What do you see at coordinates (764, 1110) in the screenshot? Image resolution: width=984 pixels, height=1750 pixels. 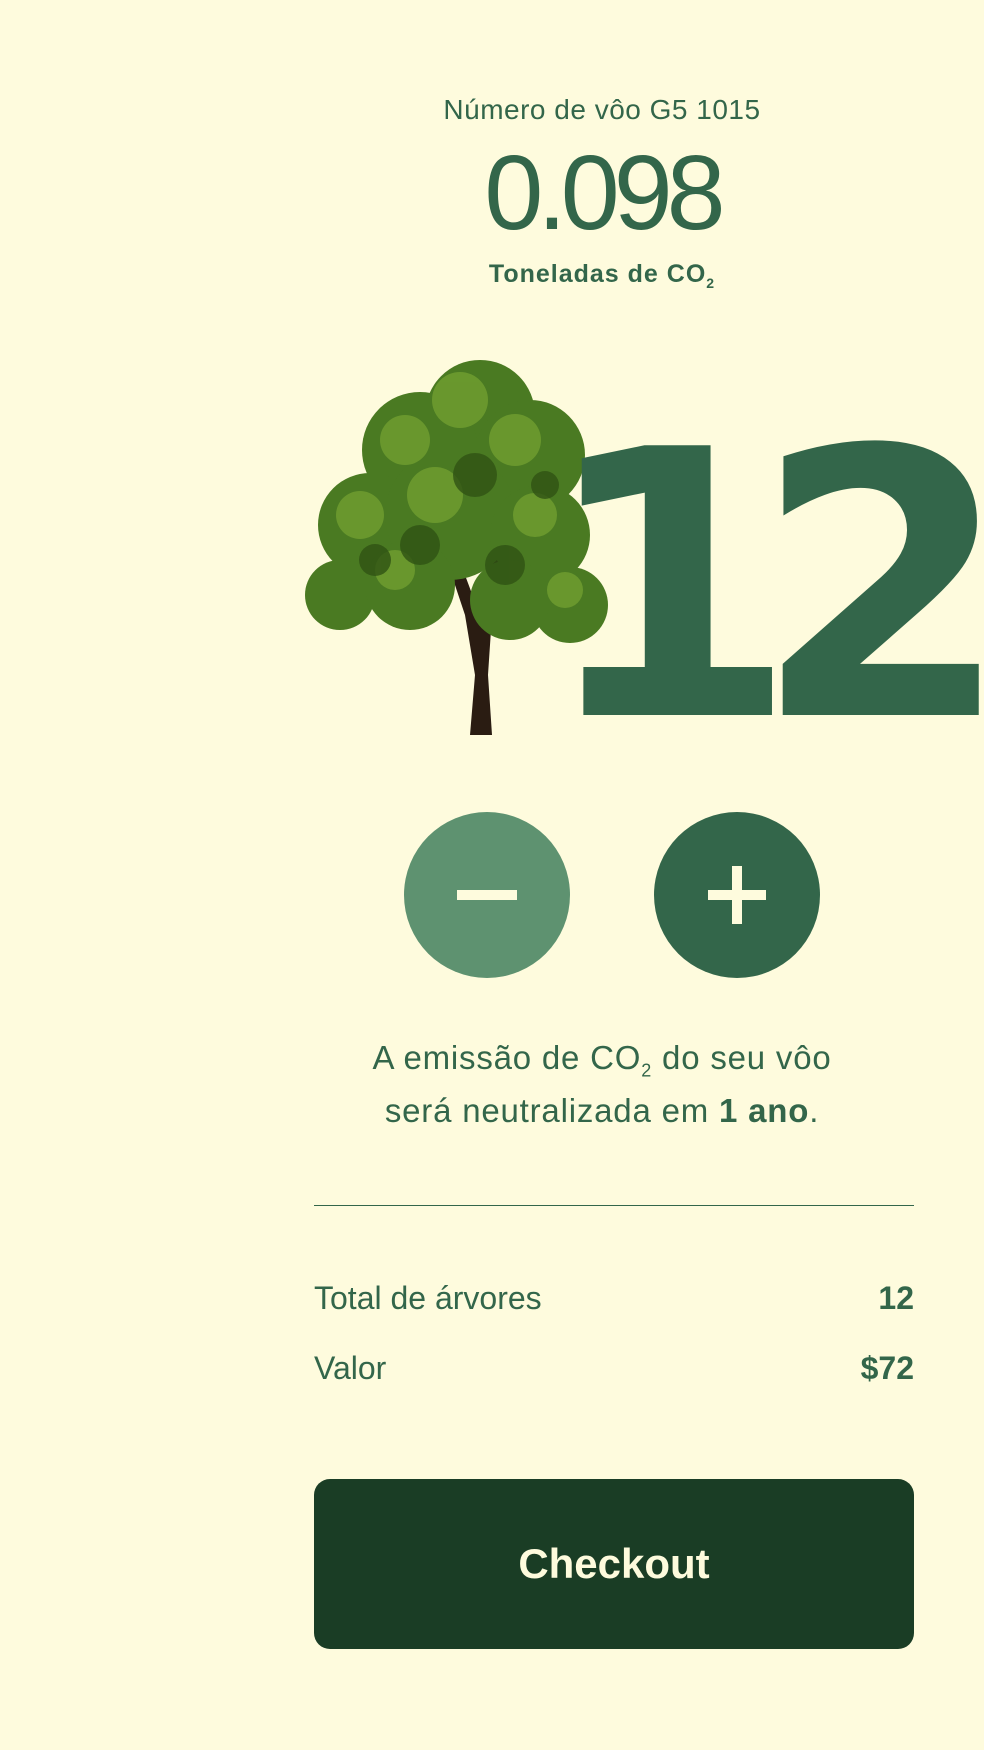 I see `neutralization-duration: 1 ano` at bounding box center [764, 1110].